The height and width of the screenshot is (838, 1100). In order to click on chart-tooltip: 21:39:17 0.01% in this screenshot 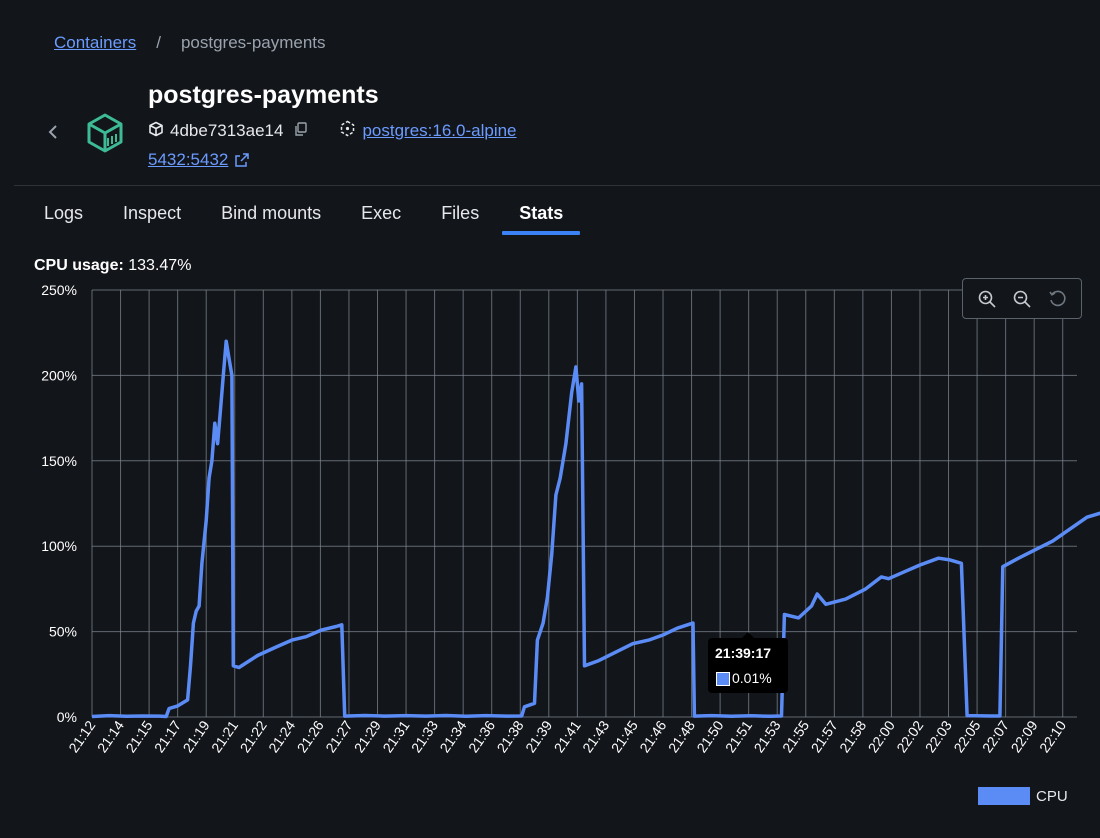, I will do `click(748, 662)`.